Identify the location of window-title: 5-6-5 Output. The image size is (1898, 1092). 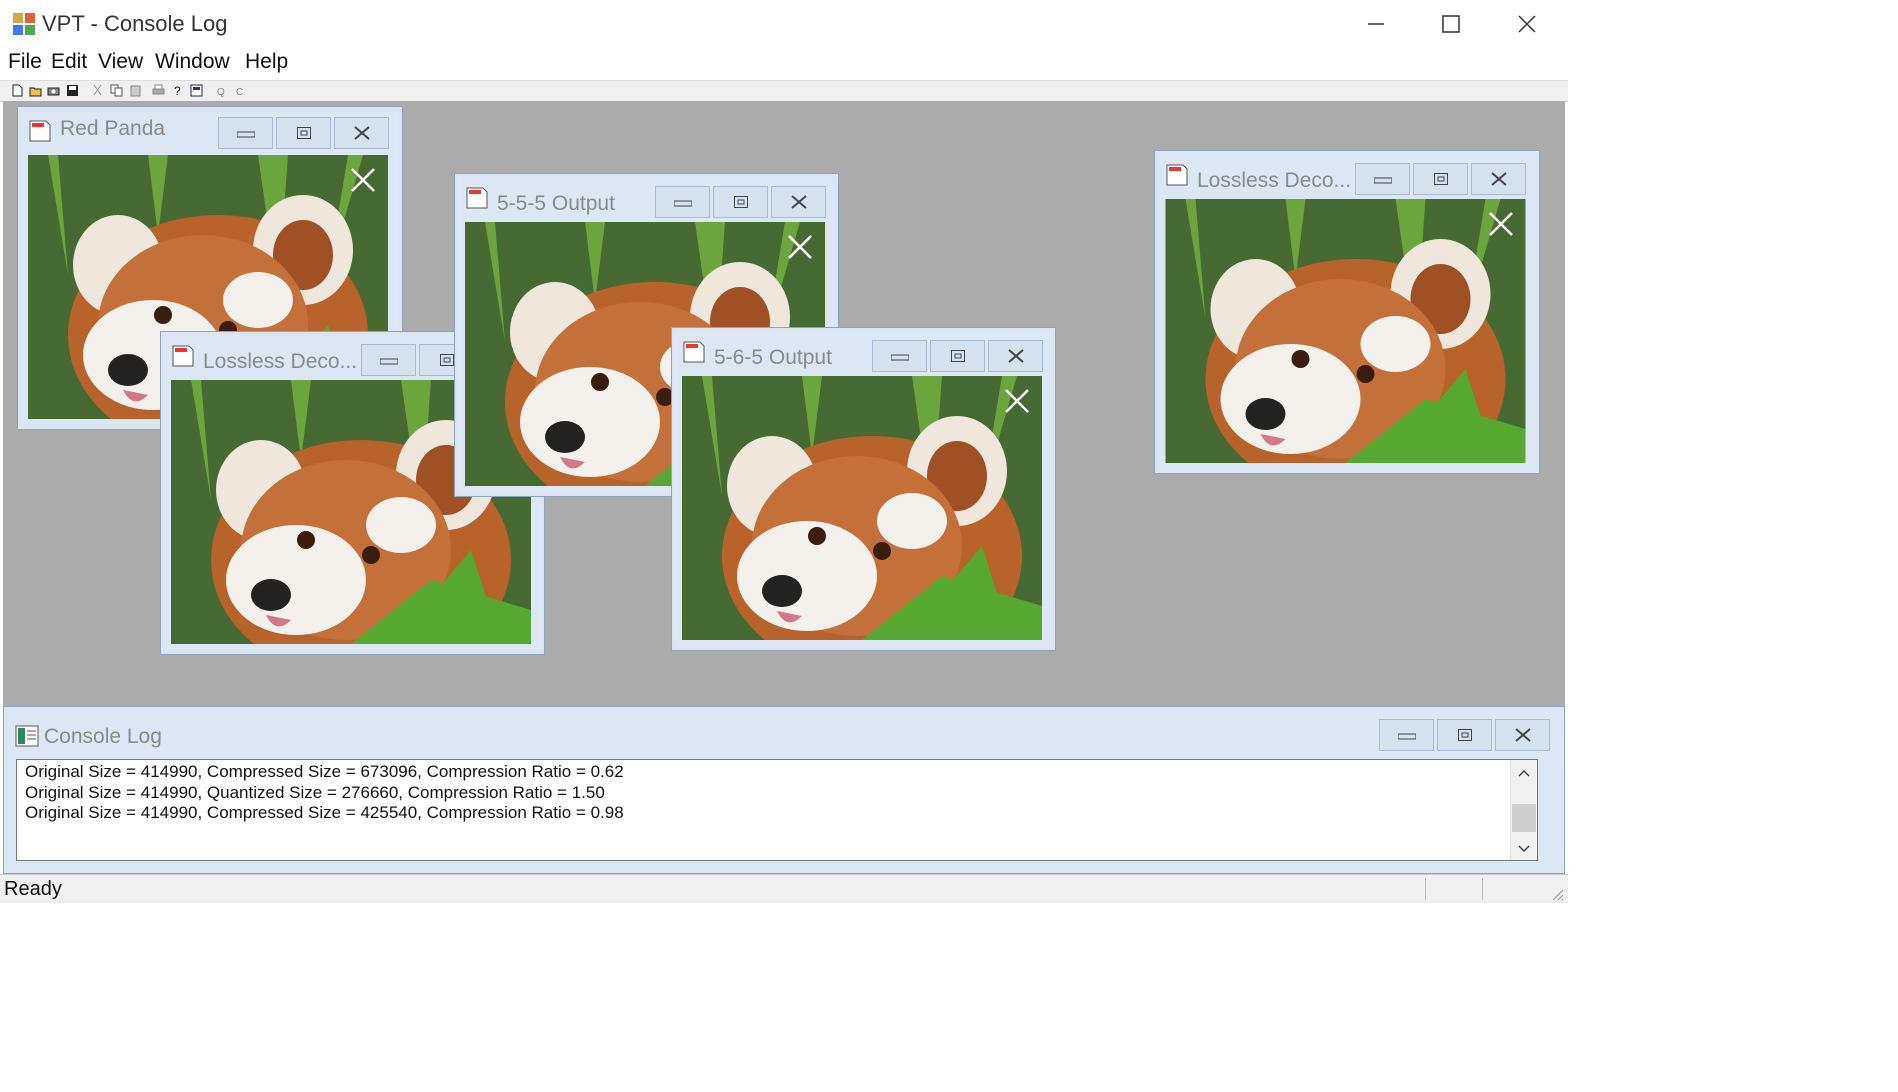
(773, 357).